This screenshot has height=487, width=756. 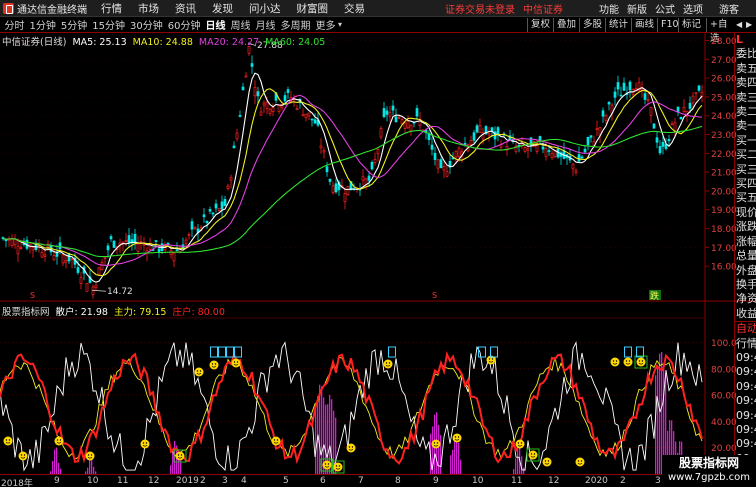 I want to click on ma60-label: MA60: 24.05, so click(x=295, y=42).